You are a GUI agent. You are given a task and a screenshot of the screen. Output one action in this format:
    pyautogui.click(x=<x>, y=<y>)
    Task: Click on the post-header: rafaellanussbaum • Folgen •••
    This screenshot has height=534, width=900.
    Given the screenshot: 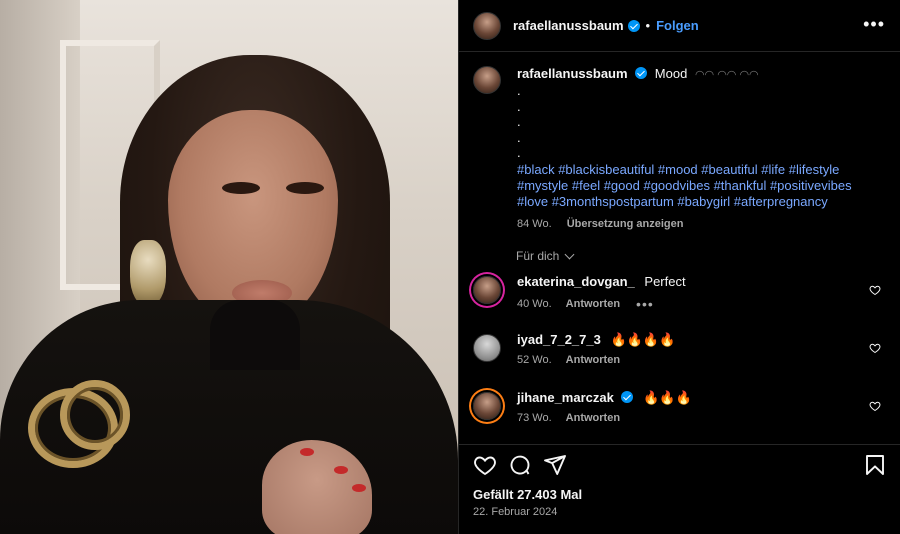 What is the action you would take?
    pyautogui.click(x=679, y=26)
    